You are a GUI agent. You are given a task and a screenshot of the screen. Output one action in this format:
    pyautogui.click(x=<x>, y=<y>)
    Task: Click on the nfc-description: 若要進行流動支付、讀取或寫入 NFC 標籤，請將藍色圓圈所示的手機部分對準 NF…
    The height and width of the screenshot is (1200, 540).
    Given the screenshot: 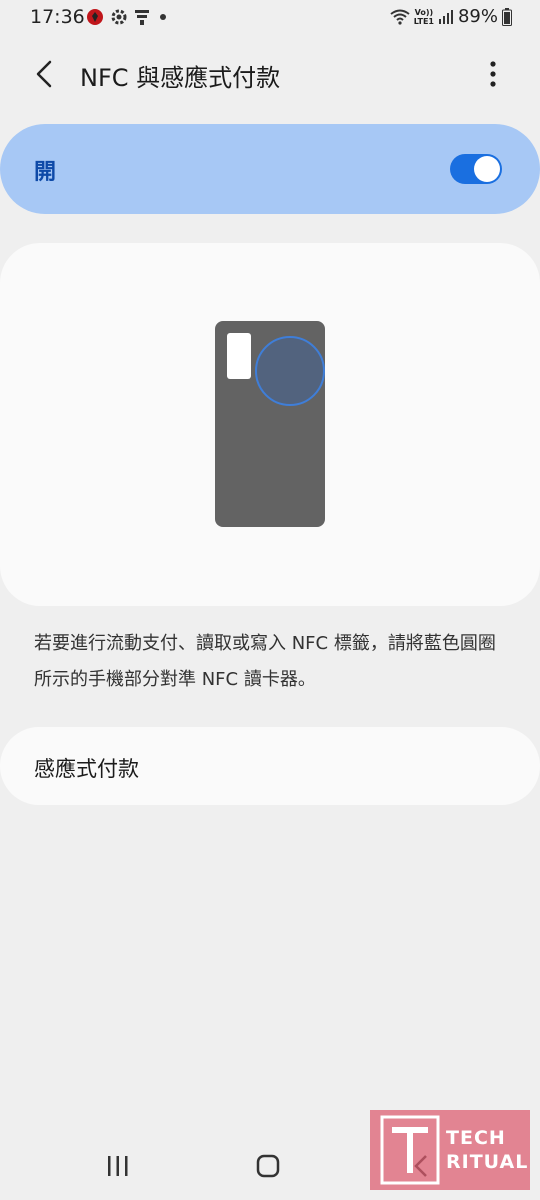 What is the action you would take?
    pyautogui.click(x=265, y=661)
    